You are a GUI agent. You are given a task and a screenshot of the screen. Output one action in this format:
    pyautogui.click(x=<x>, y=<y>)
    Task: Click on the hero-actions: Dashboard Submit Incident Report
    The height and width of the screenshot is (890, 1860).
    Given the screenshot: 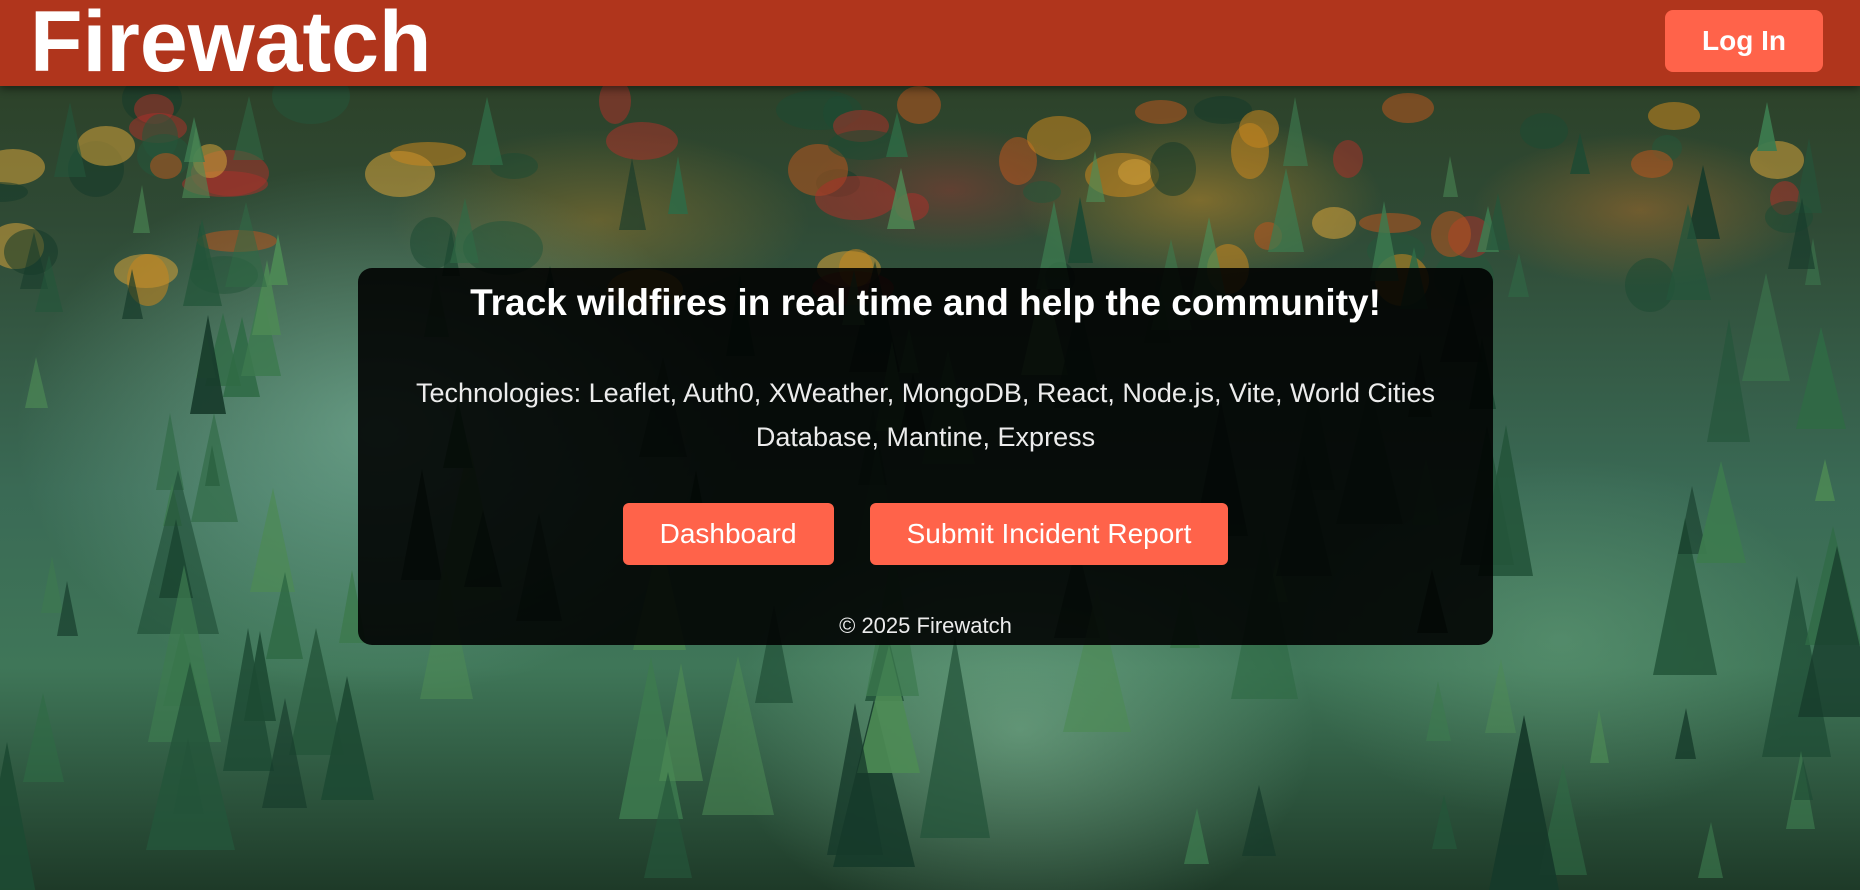 What is the action you would take?
    pyautogui.click(x=925, y=534)
    